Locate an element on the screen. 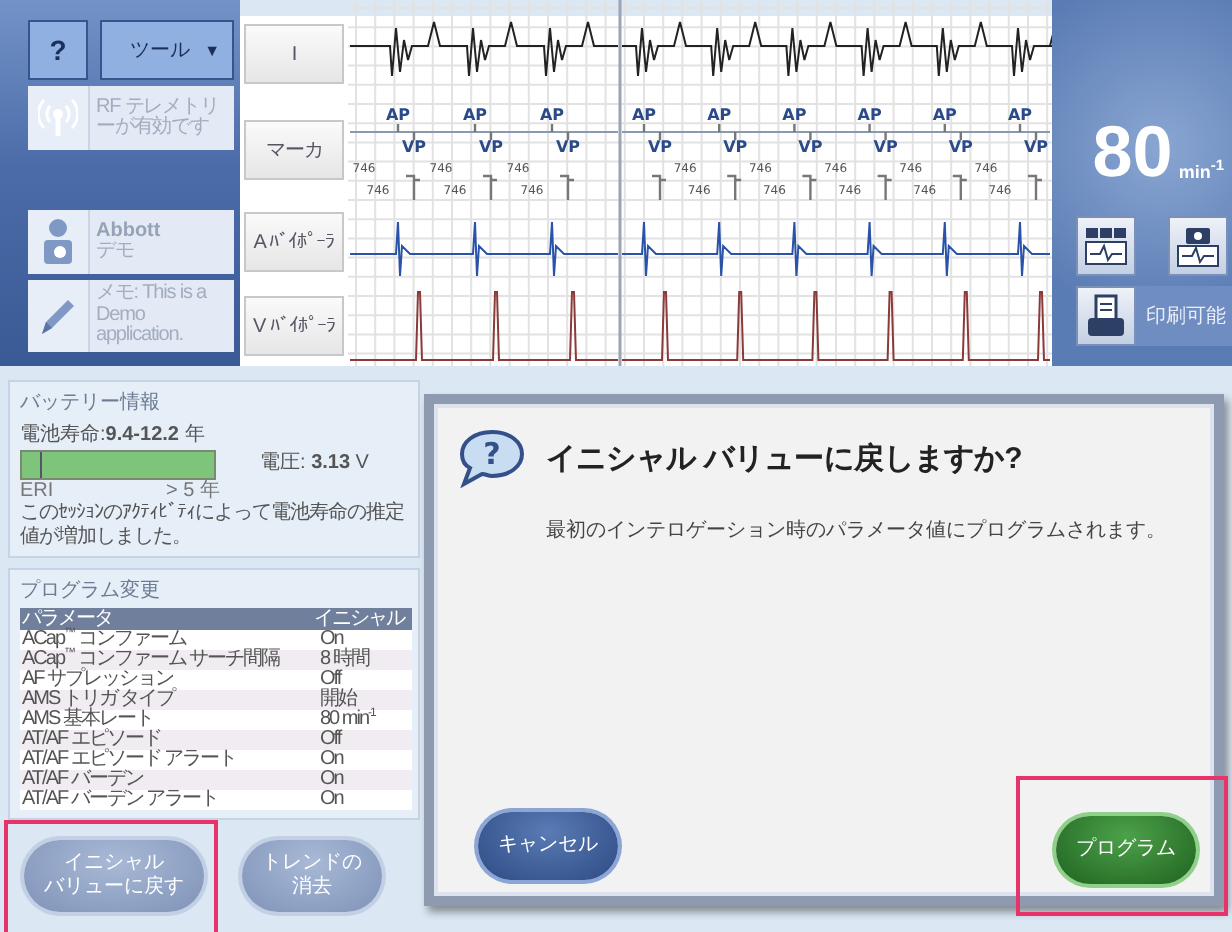  table-cell: 開始 is located at coordinates (362, 700).